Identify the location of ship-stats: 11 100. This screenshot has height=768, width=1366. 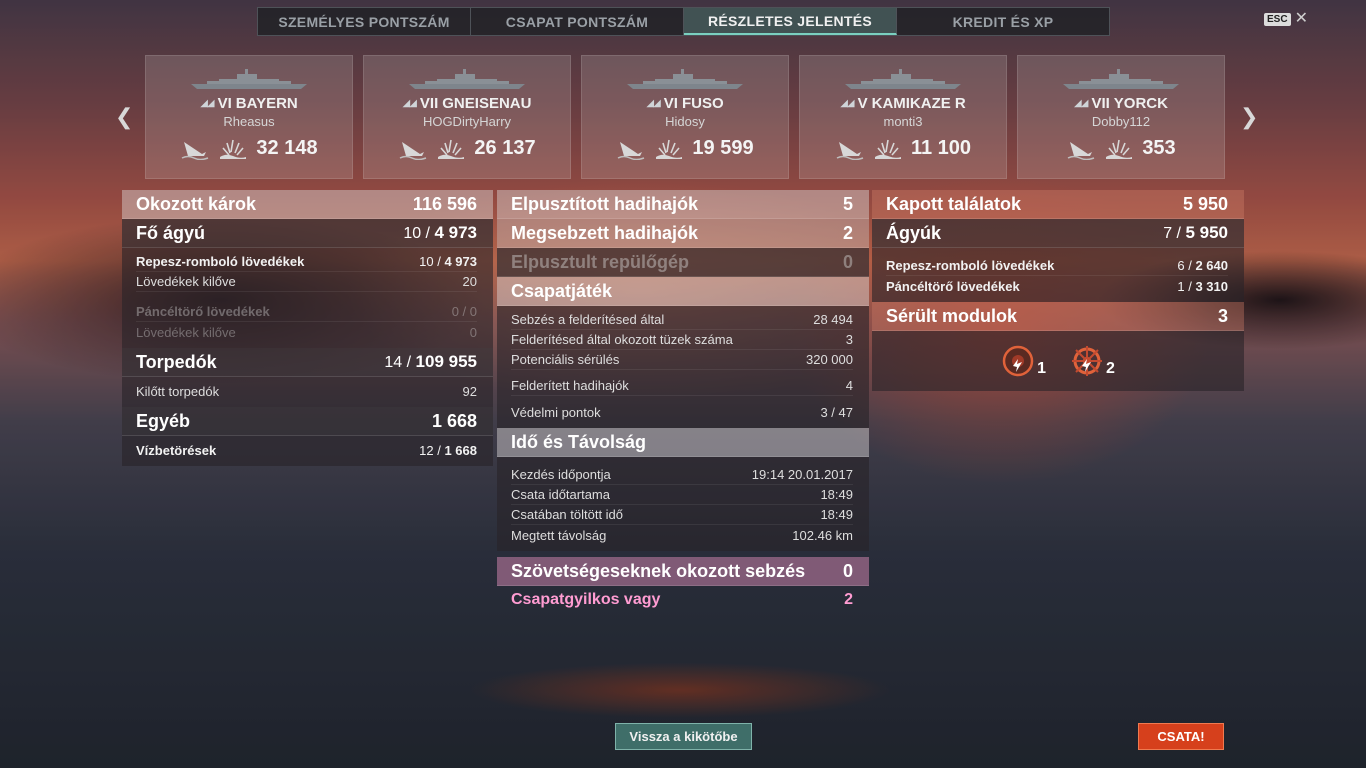
(903, 148).